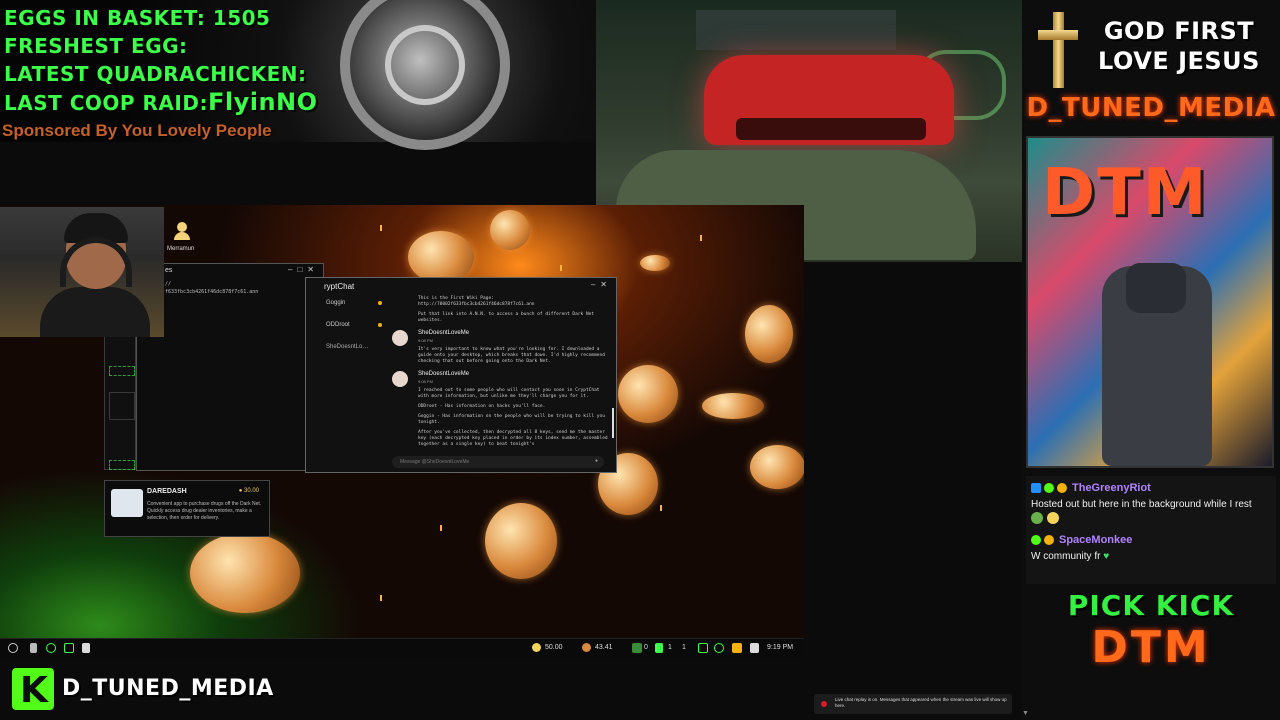  Describe the element at coordinates (182, 230) in the screenshot. I see `desktop-user-icon` at that location.